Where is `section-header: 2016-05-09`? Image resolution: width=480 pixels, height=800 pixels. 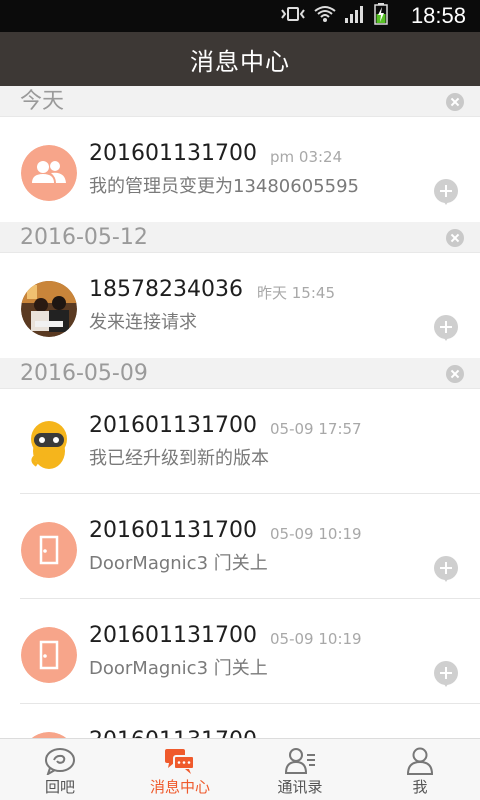 section-header: 2016-05-09 is located at coordinates (240, 373).